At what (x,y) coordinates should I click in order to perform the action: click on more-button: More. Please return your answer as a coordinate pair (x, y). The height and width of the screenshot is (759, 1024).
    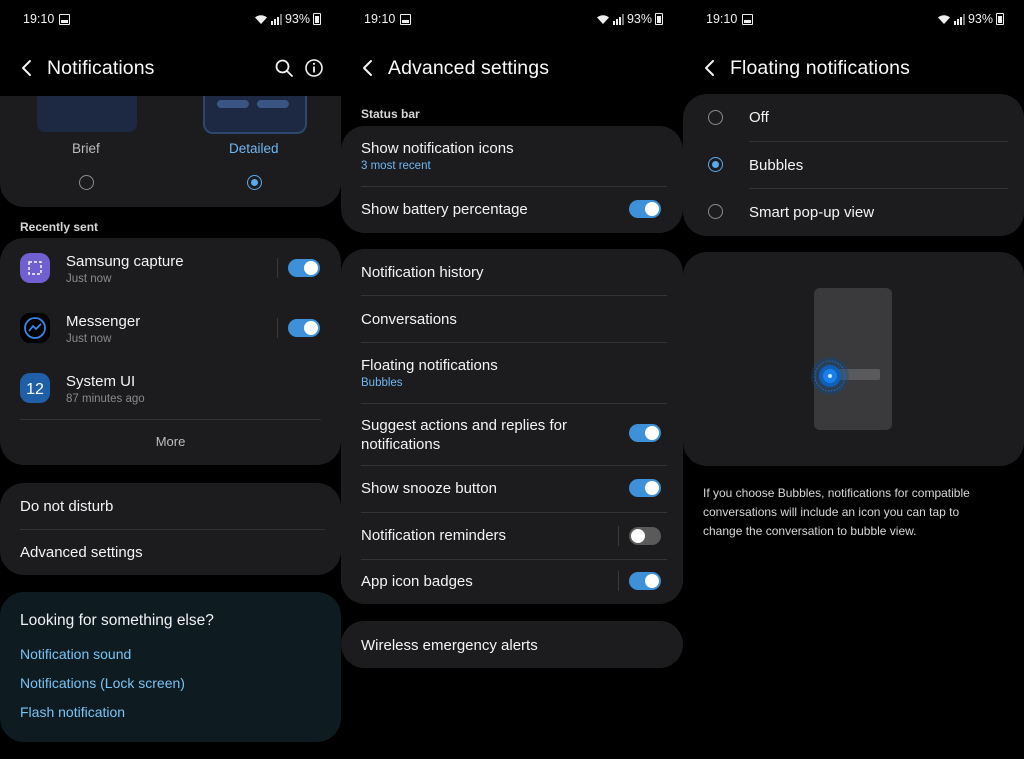
    Looking at the image, I should click on (170, 441).